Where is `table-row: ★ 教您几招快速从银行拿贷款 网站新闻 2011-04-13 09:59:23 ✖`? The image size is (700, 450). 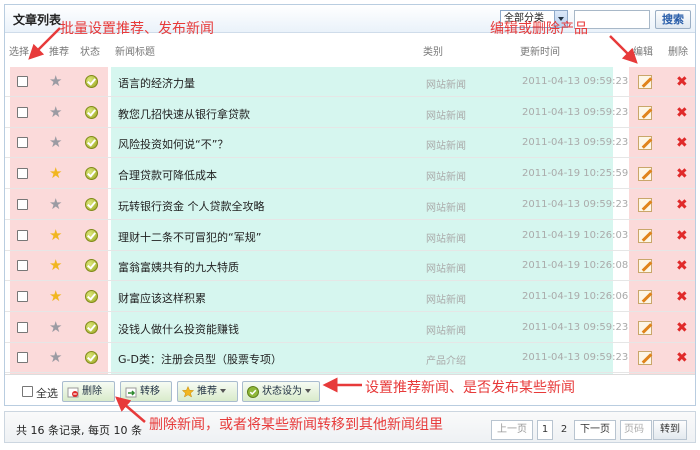
table-row: ★ 教您几招快速从银行拿贷款 网站新闻 2011-04-13 09:59:23 ✖ is located at coordinates (350, 113).